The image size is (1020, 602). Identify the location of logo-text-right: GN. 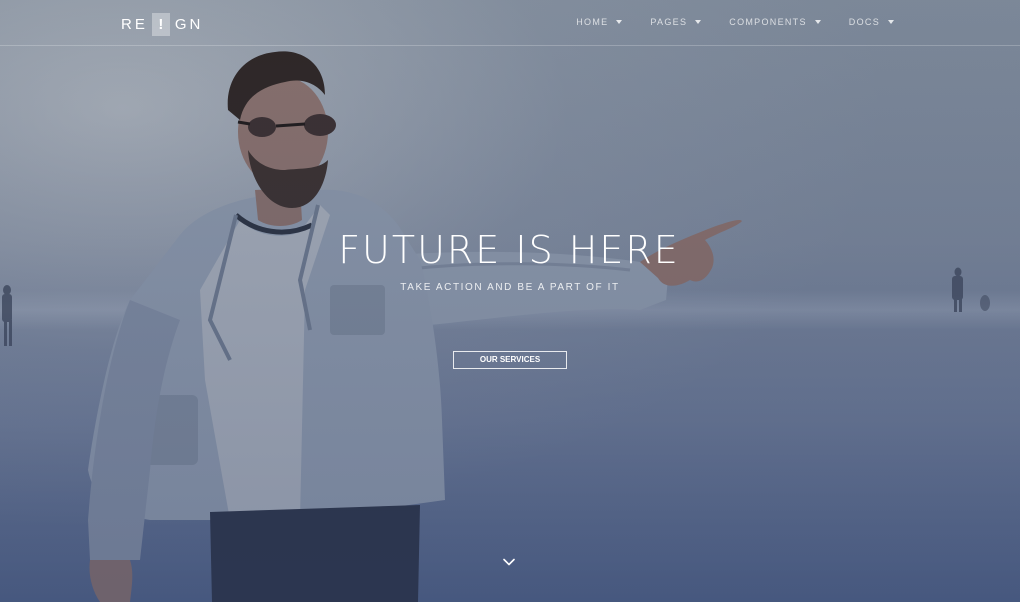
(189, 24).